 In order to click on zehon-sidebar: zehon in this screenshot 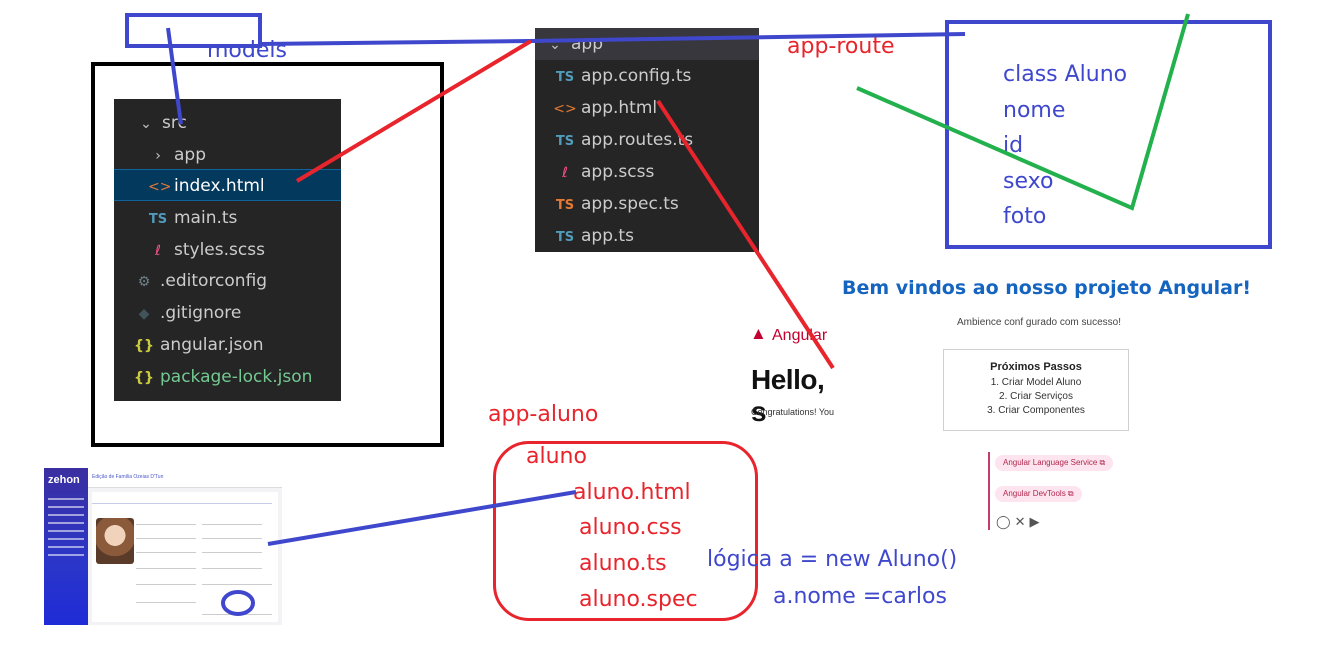, I will do `click(66, 546)`.